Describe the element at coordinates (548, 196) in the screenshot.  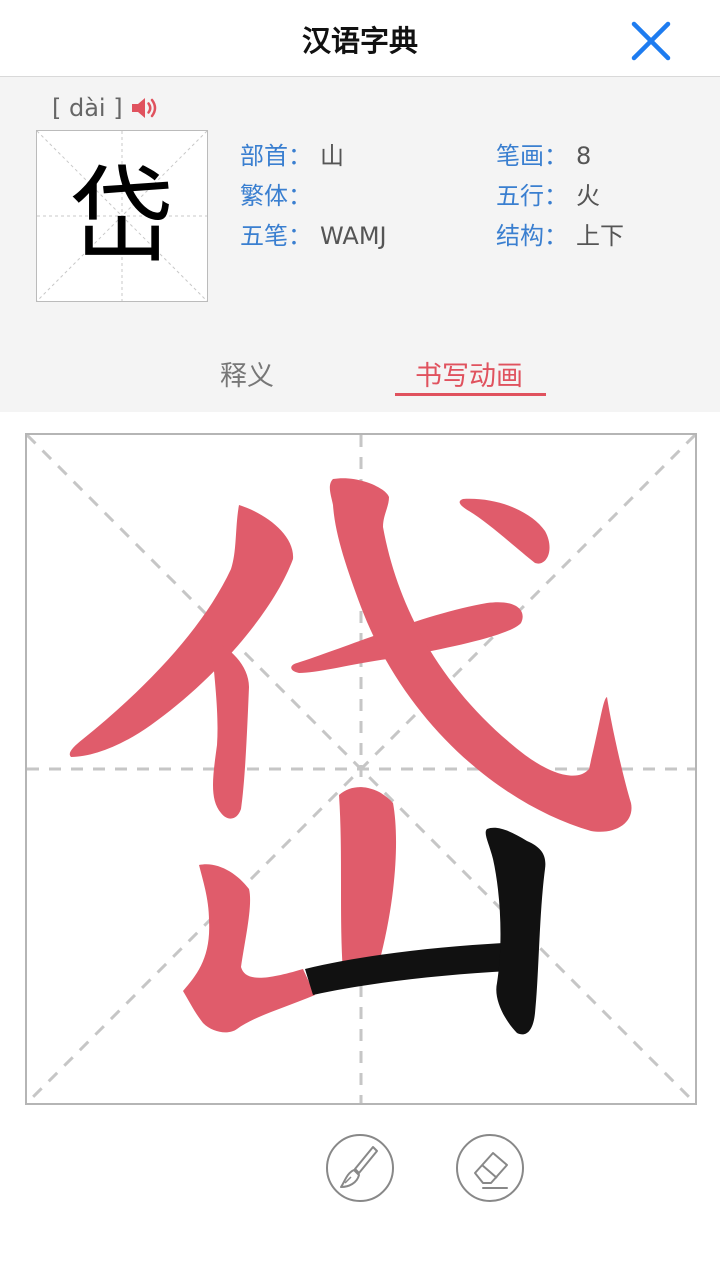
I see `attr-five-elements: 五行：火` at that location.